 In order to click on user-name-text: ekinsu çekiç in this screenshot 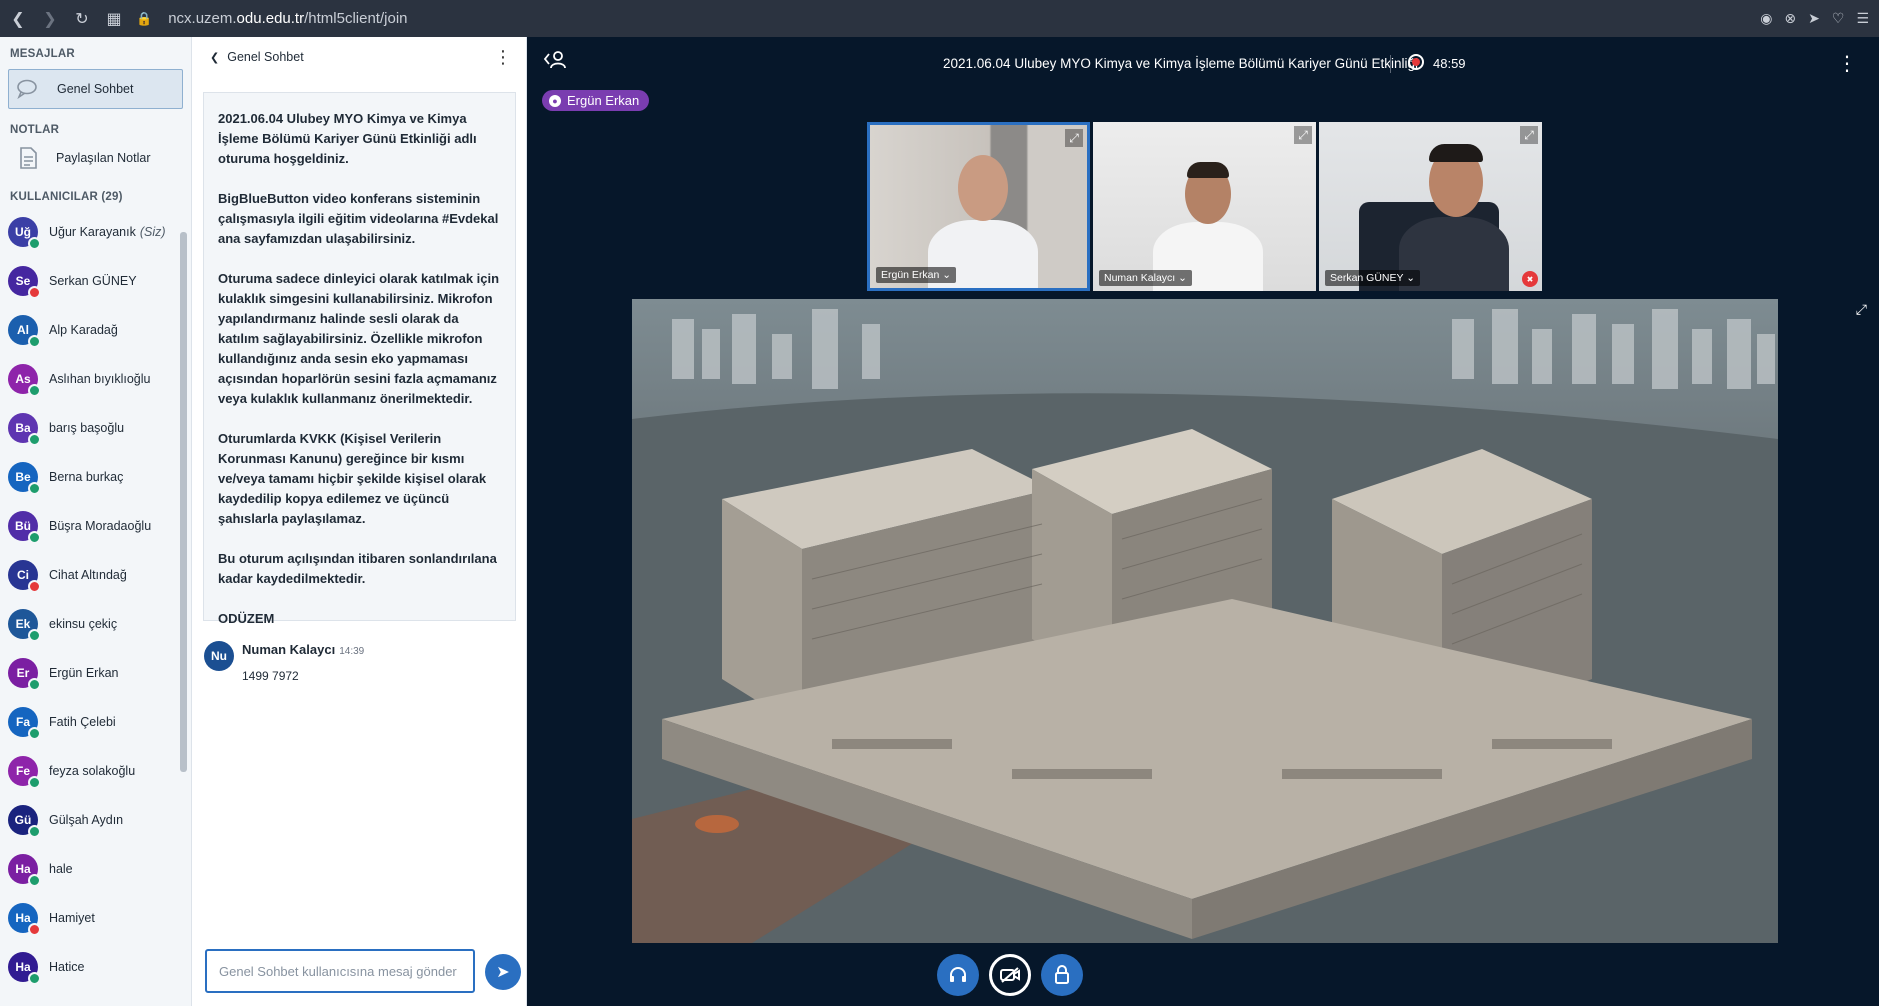, I will do `click(83, 623)`.